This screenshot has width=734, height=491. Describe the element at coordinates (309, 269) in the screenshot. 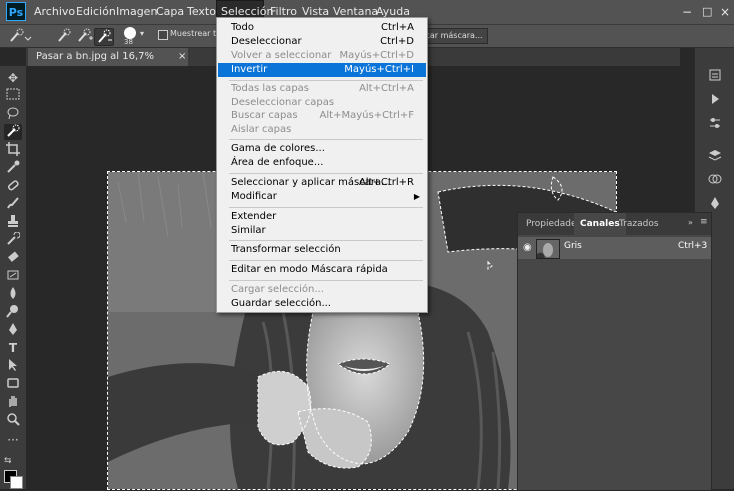

I see `menu-item-label: Editar en modo Máscara rápida` at that location.